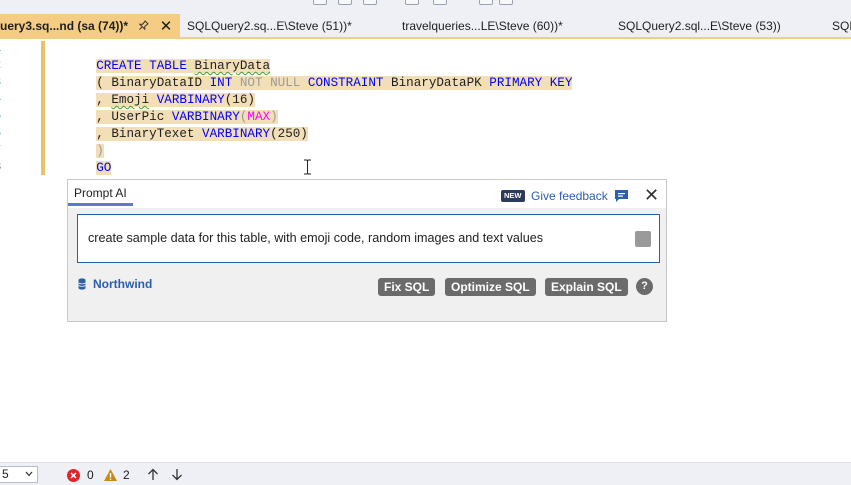  What do you see at coordinates (19, 474) in the screenshot?
I see `zoom-dropdown: 5` at bounding box center [19, 474].